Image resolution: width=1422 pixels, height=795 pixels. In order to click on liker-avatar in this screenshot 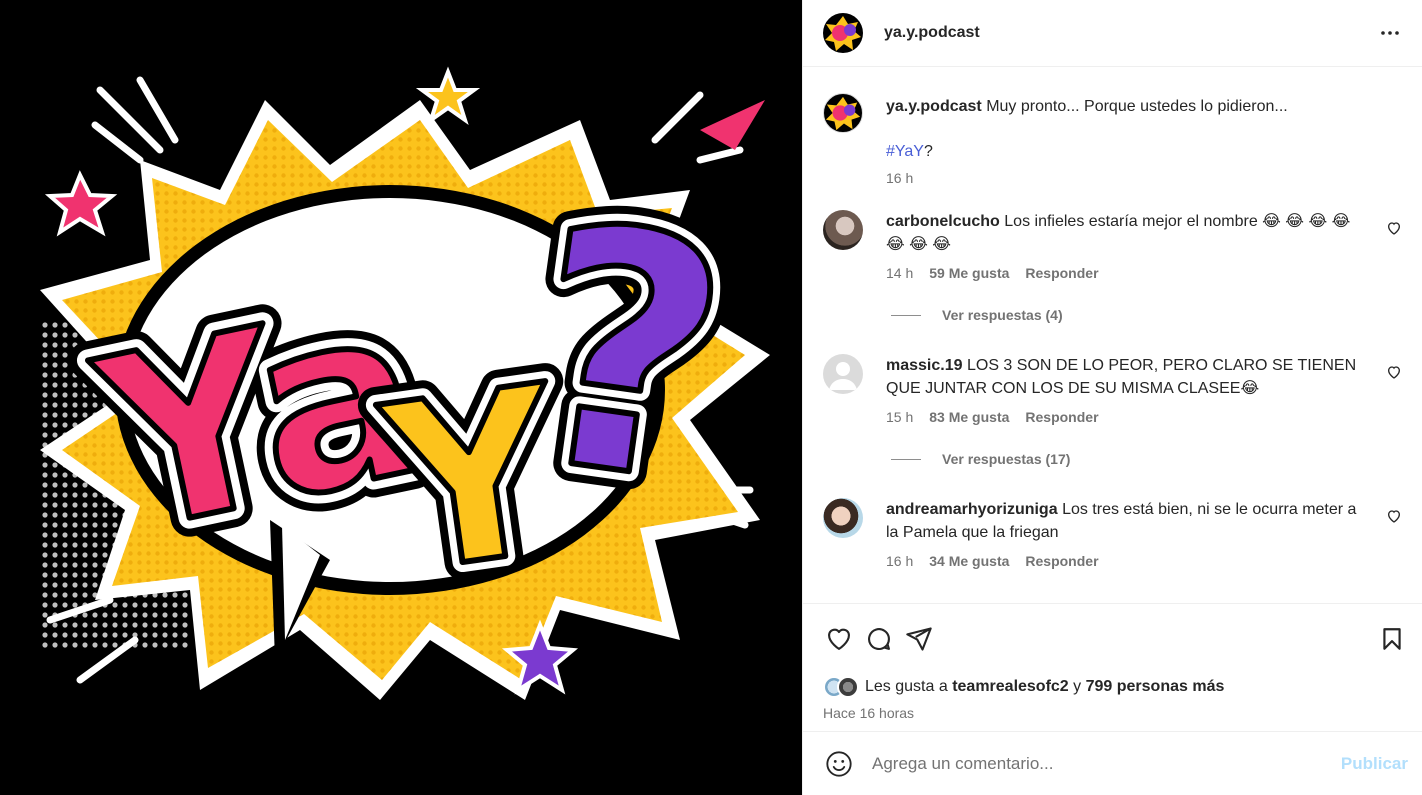, I will do `click(848, 687)`.